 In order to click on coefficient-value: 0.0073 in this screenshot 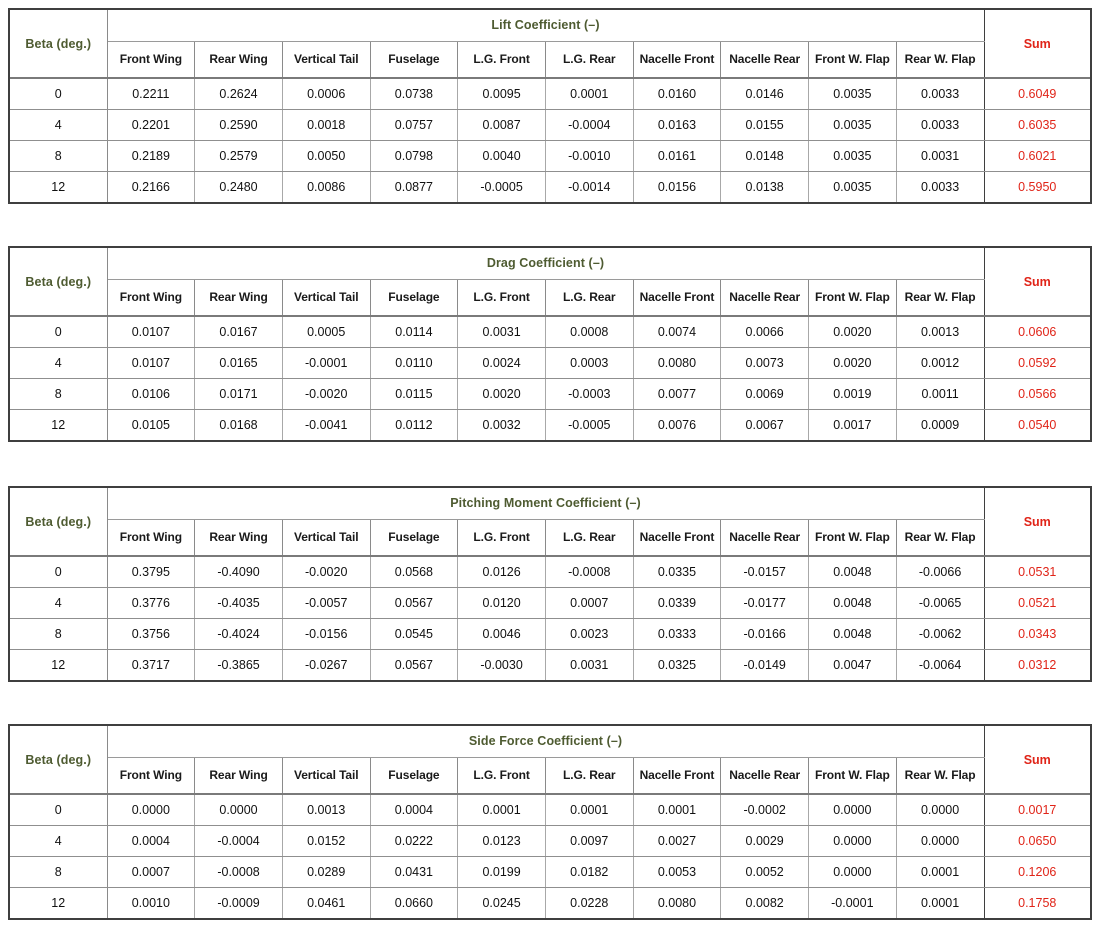, I will do `click(764, 363)`.